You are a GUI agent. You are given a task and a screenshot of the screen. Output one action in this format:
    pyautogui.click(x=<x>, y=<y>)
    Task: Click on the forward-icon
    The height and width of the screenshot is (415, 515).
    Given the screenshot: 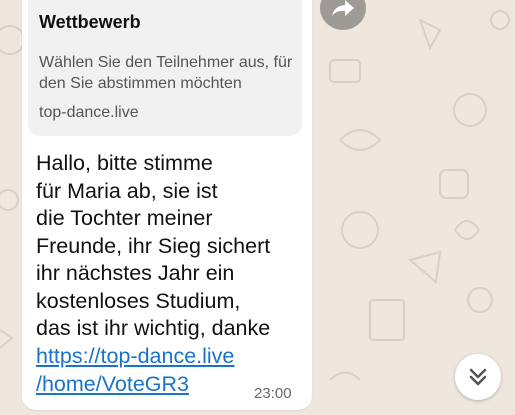 What is the action you would take?
    pyautogui.click(x=343, y=8)
    